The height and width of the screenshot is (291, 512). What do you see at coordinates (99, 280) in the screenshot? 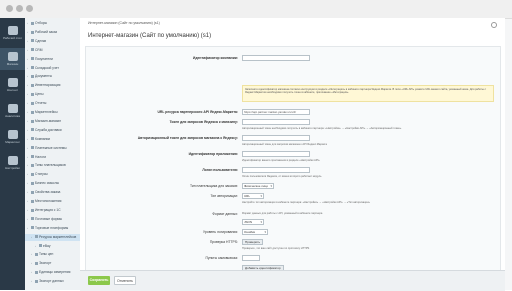
I see `save-button: Сохранить` at bounding box center [99, 280].